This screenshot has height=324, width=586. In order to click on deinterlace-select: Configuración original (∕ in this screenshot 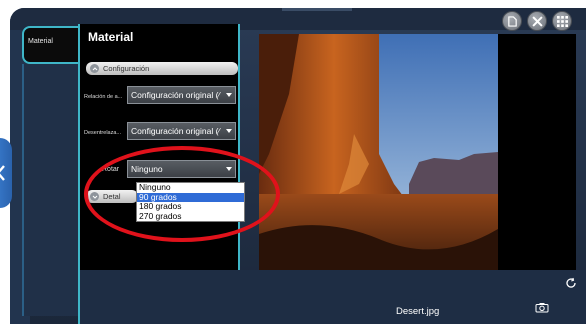, I will do `click(181, 131)`.